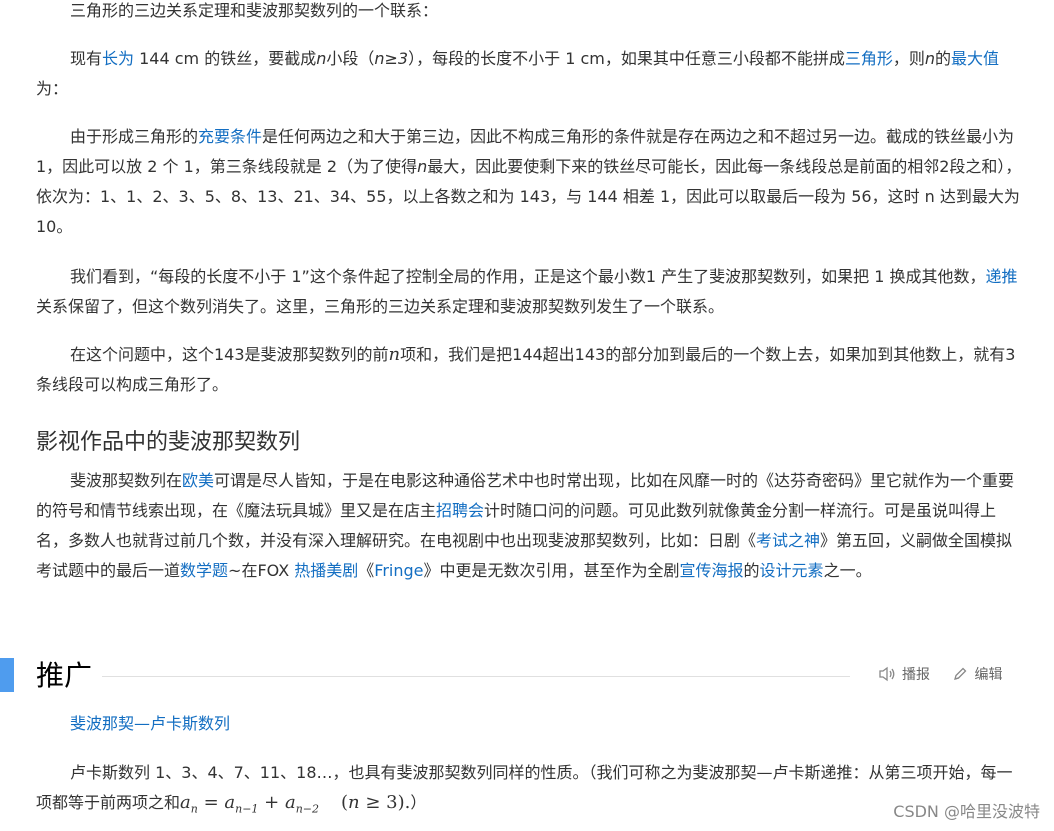 The height and width of the screenshot is (831, 1054). What do you see at coordinates (960, 673) in the screenshot?
I see `pencil-icon` at bounding box center [960, 673].